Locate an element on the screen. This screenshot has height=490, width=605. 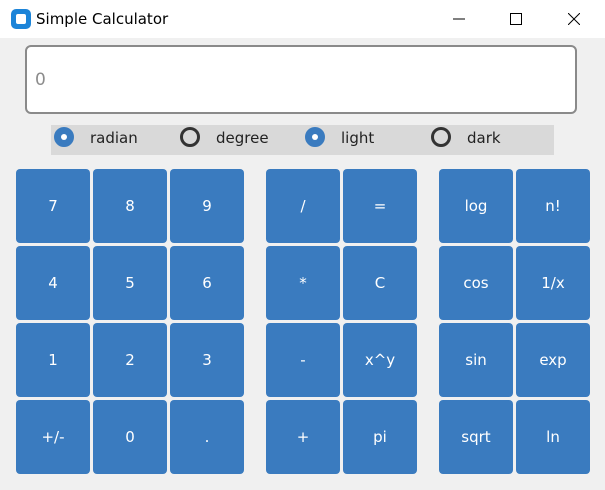
radio-label: dark is located at coordinates (484, 138).